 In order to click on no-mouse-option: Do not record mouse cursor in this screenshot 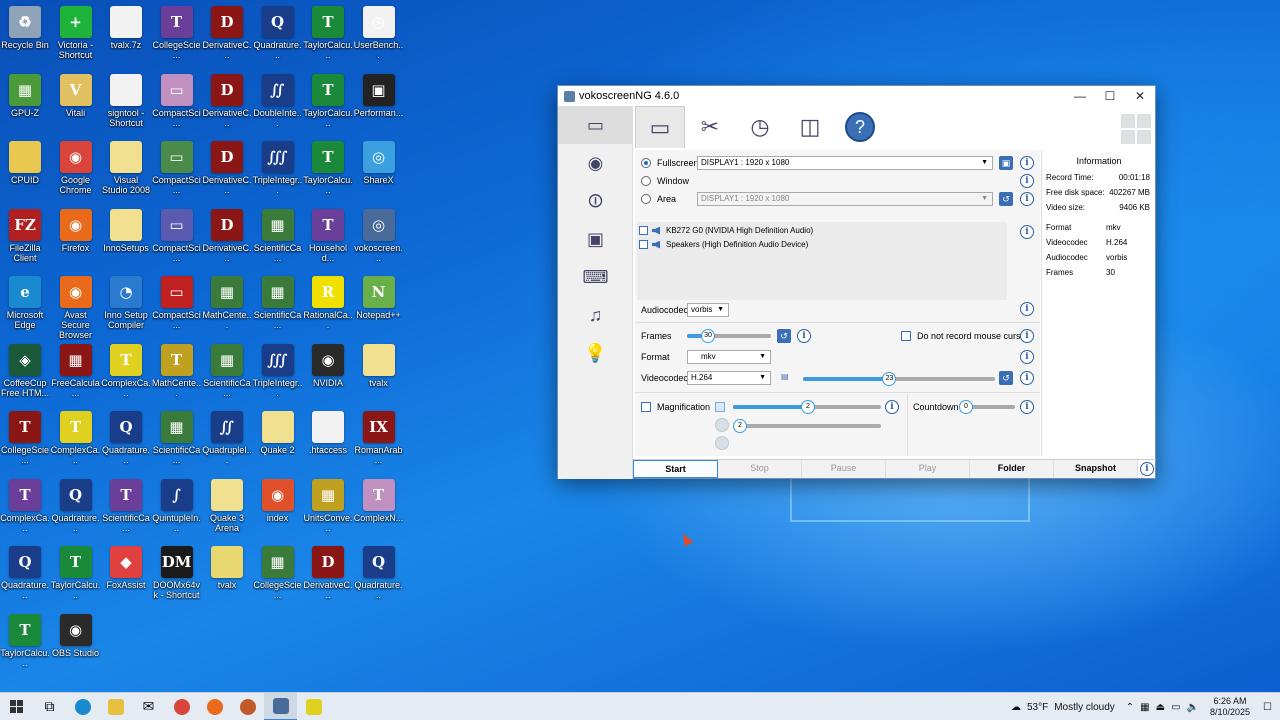, I will do `click(965, 336)`.